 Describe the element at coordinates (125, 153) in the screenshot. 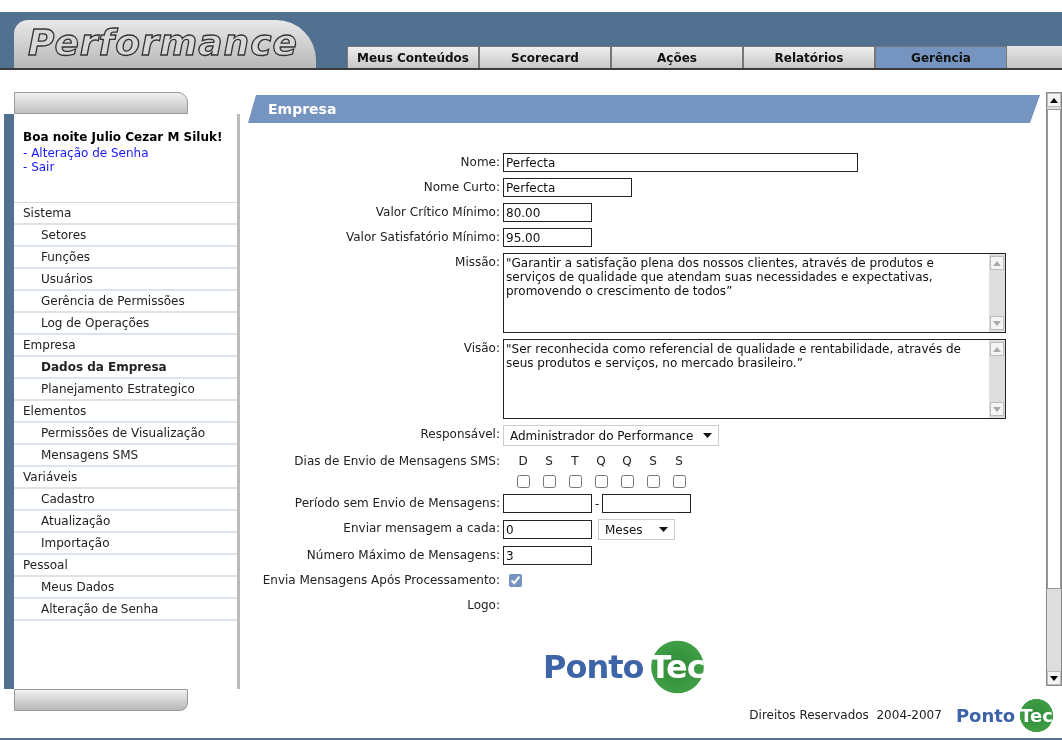

I see `sidebar-link: - Alteração de Senha` at that location.